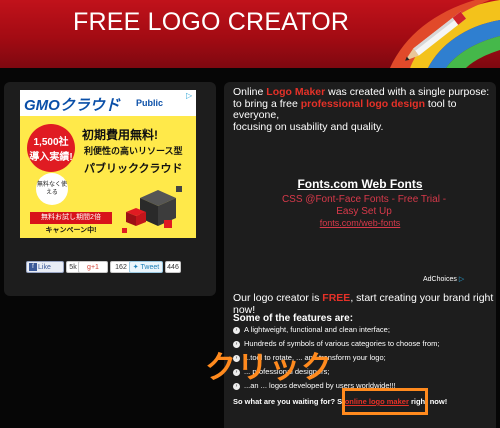 The width and height of the screenshot is (500, 428). I want to click on ad-trial-button: 無料お試し期間2倍, so click(71, 218).